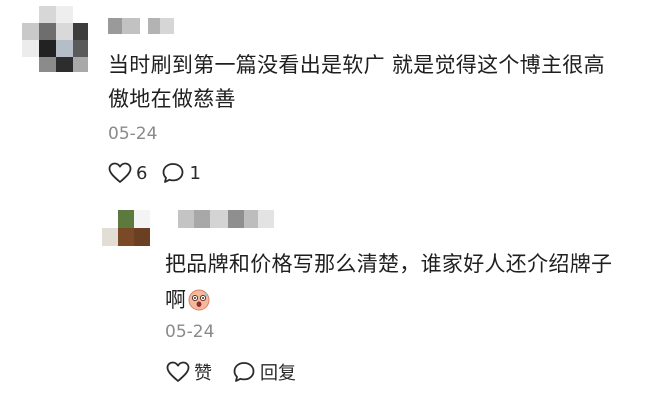  Describe the element at coordinates (278, 373) in the screenshot. I see `reply-label: 回复` at that location.